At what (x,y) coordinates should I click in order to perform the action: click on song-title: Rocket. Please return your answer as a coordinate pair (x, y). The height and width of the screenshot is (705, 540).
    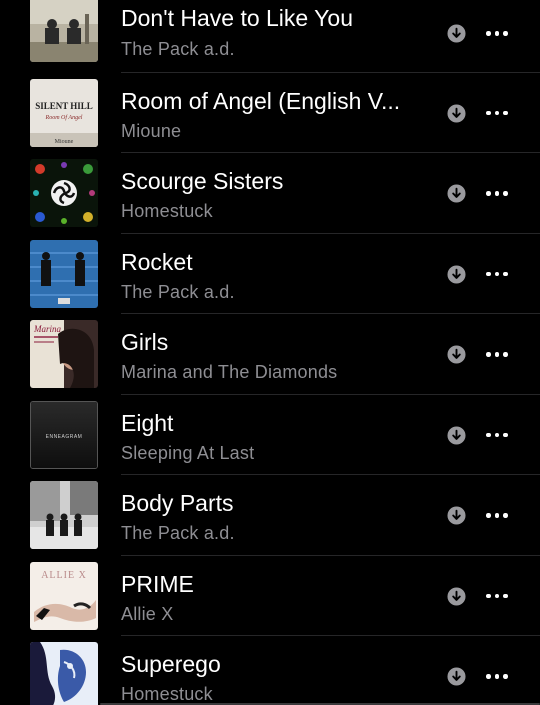
    Looking at the image, I should click on (157, 261).